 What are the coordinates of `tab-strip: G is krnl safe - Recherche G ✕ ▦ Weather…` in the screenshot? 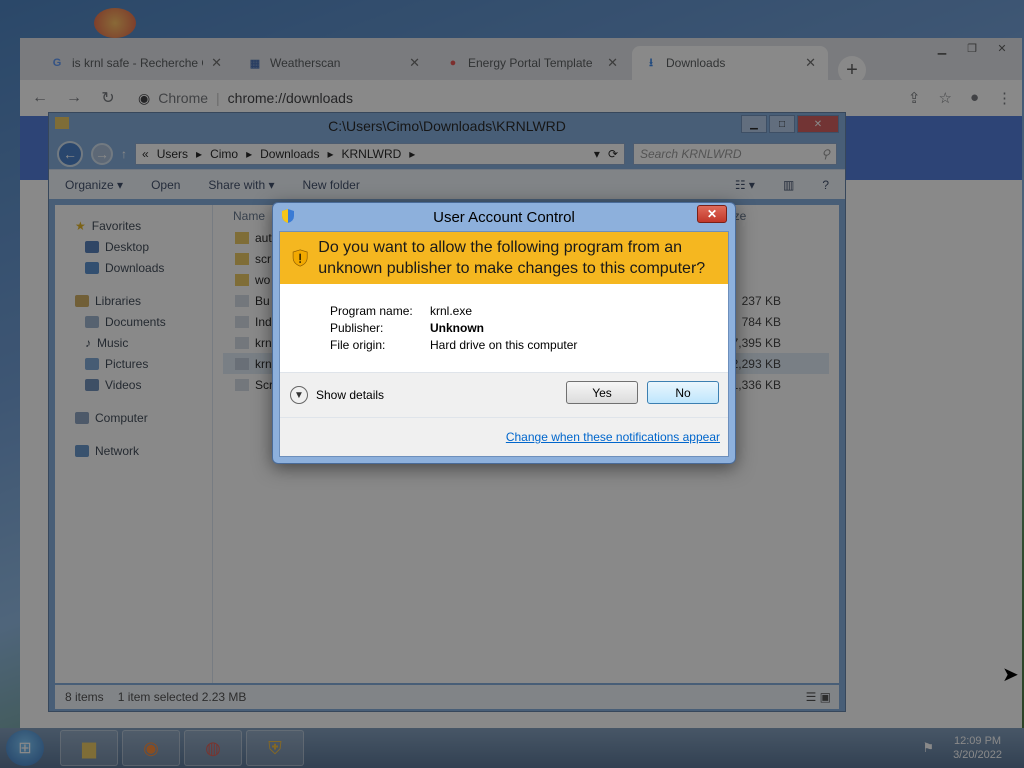 It's located at (521, 65).